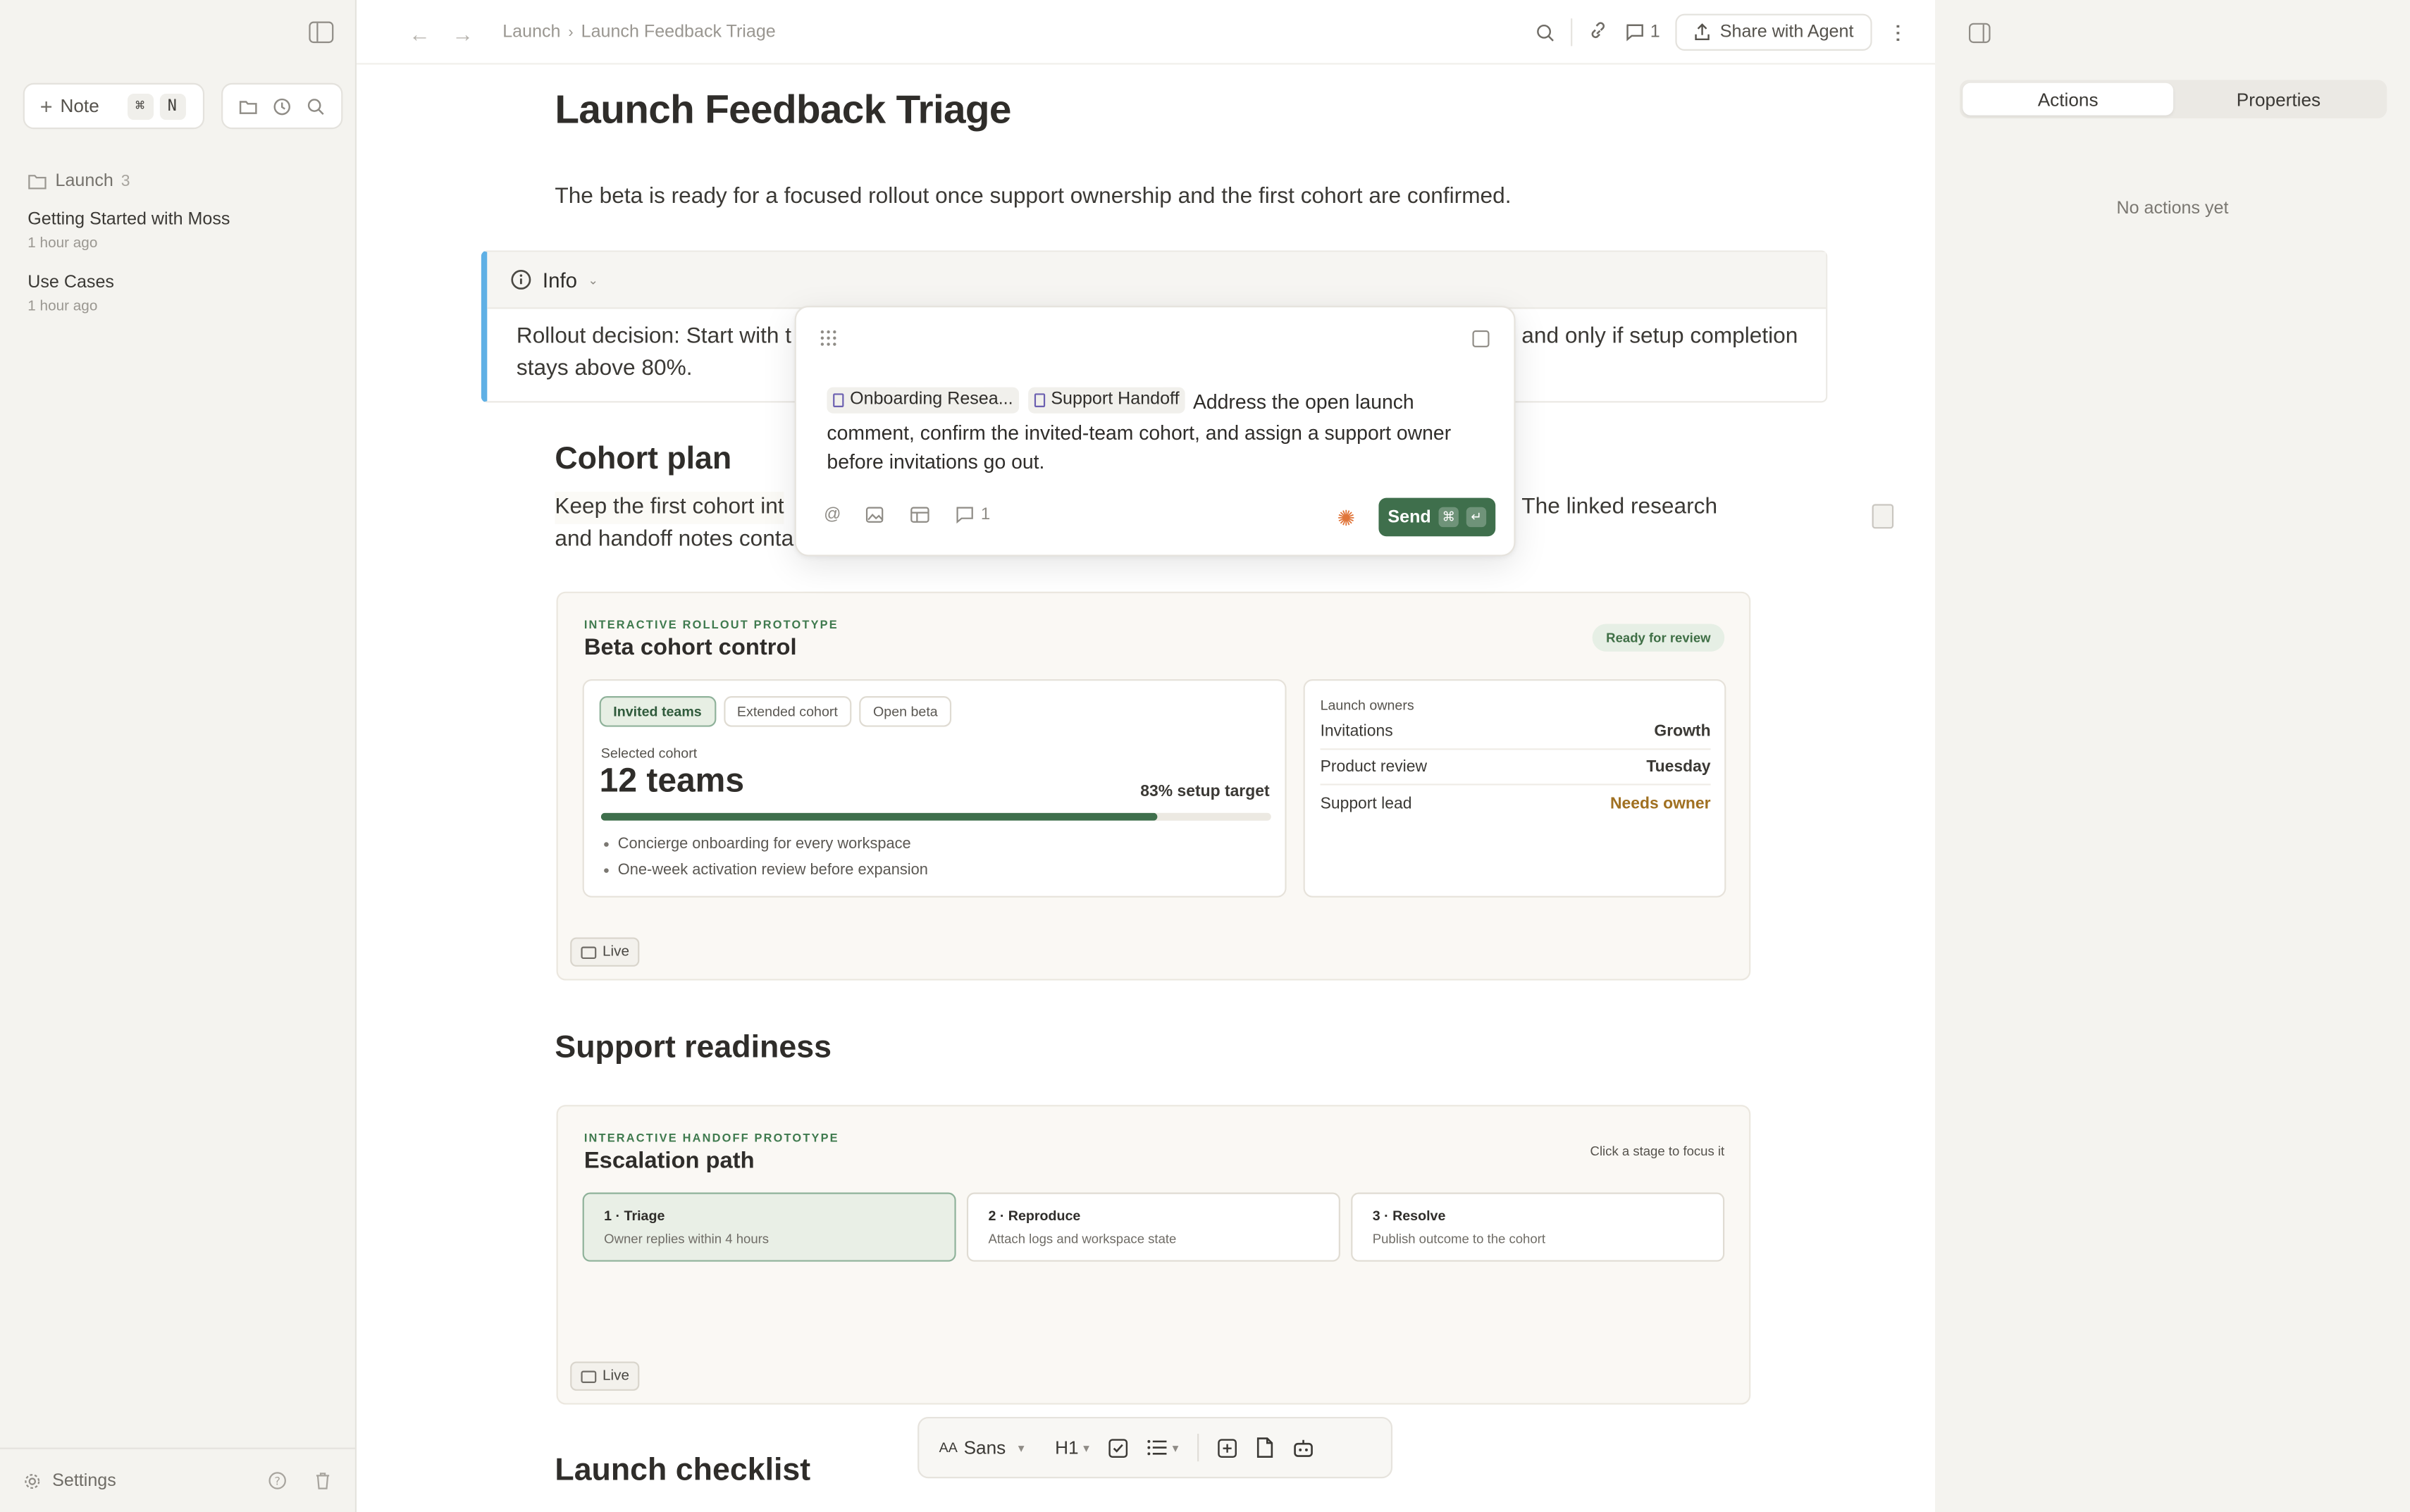 This screenshot has width=2410, height=1512. Describe the element at coordinates (282, 106) in the screenshot. I see `history-icon` at that location.